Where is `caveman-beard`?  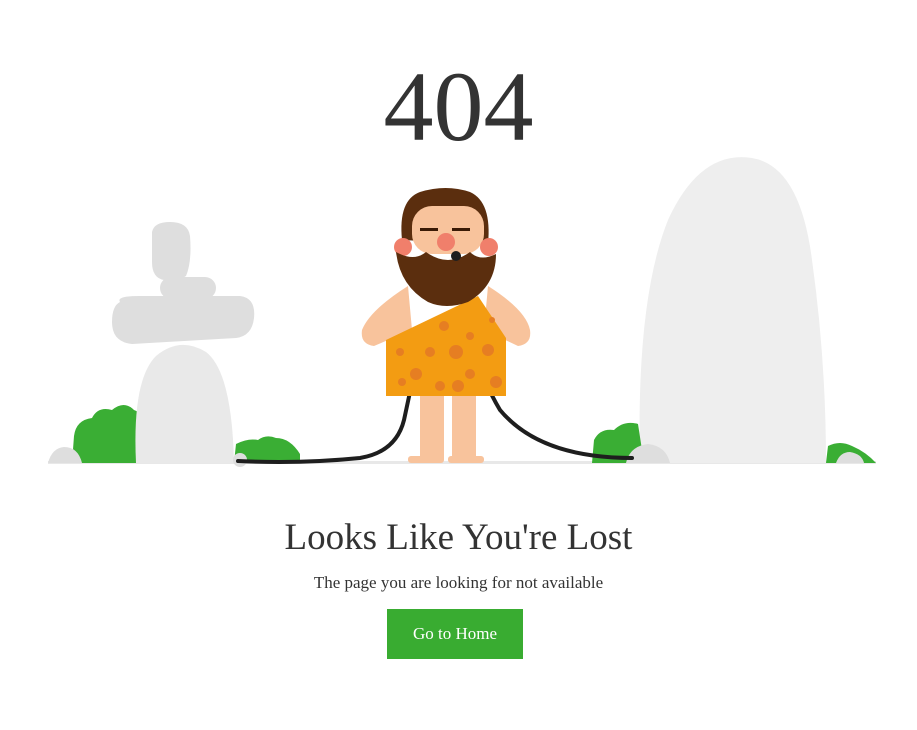 caveman-beard is located at coordinates (446, 279).